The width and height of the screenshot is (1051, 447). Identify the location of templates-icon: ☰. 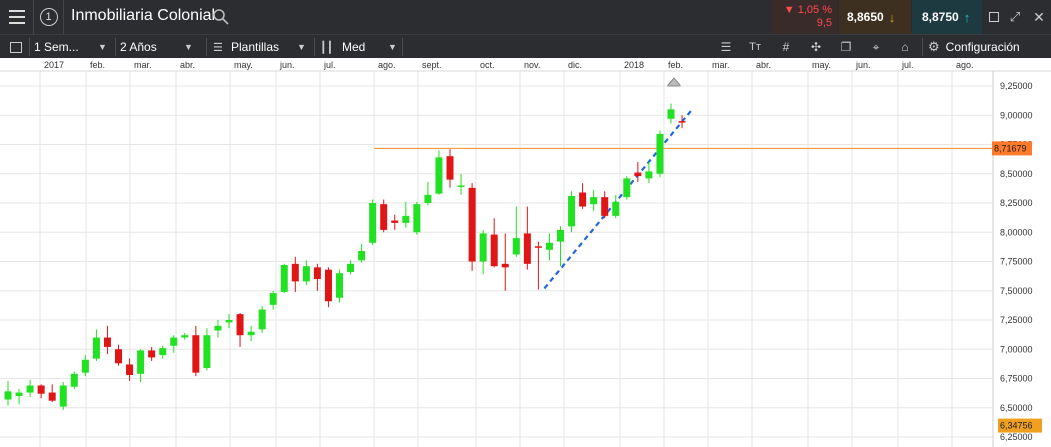
(218, 47).